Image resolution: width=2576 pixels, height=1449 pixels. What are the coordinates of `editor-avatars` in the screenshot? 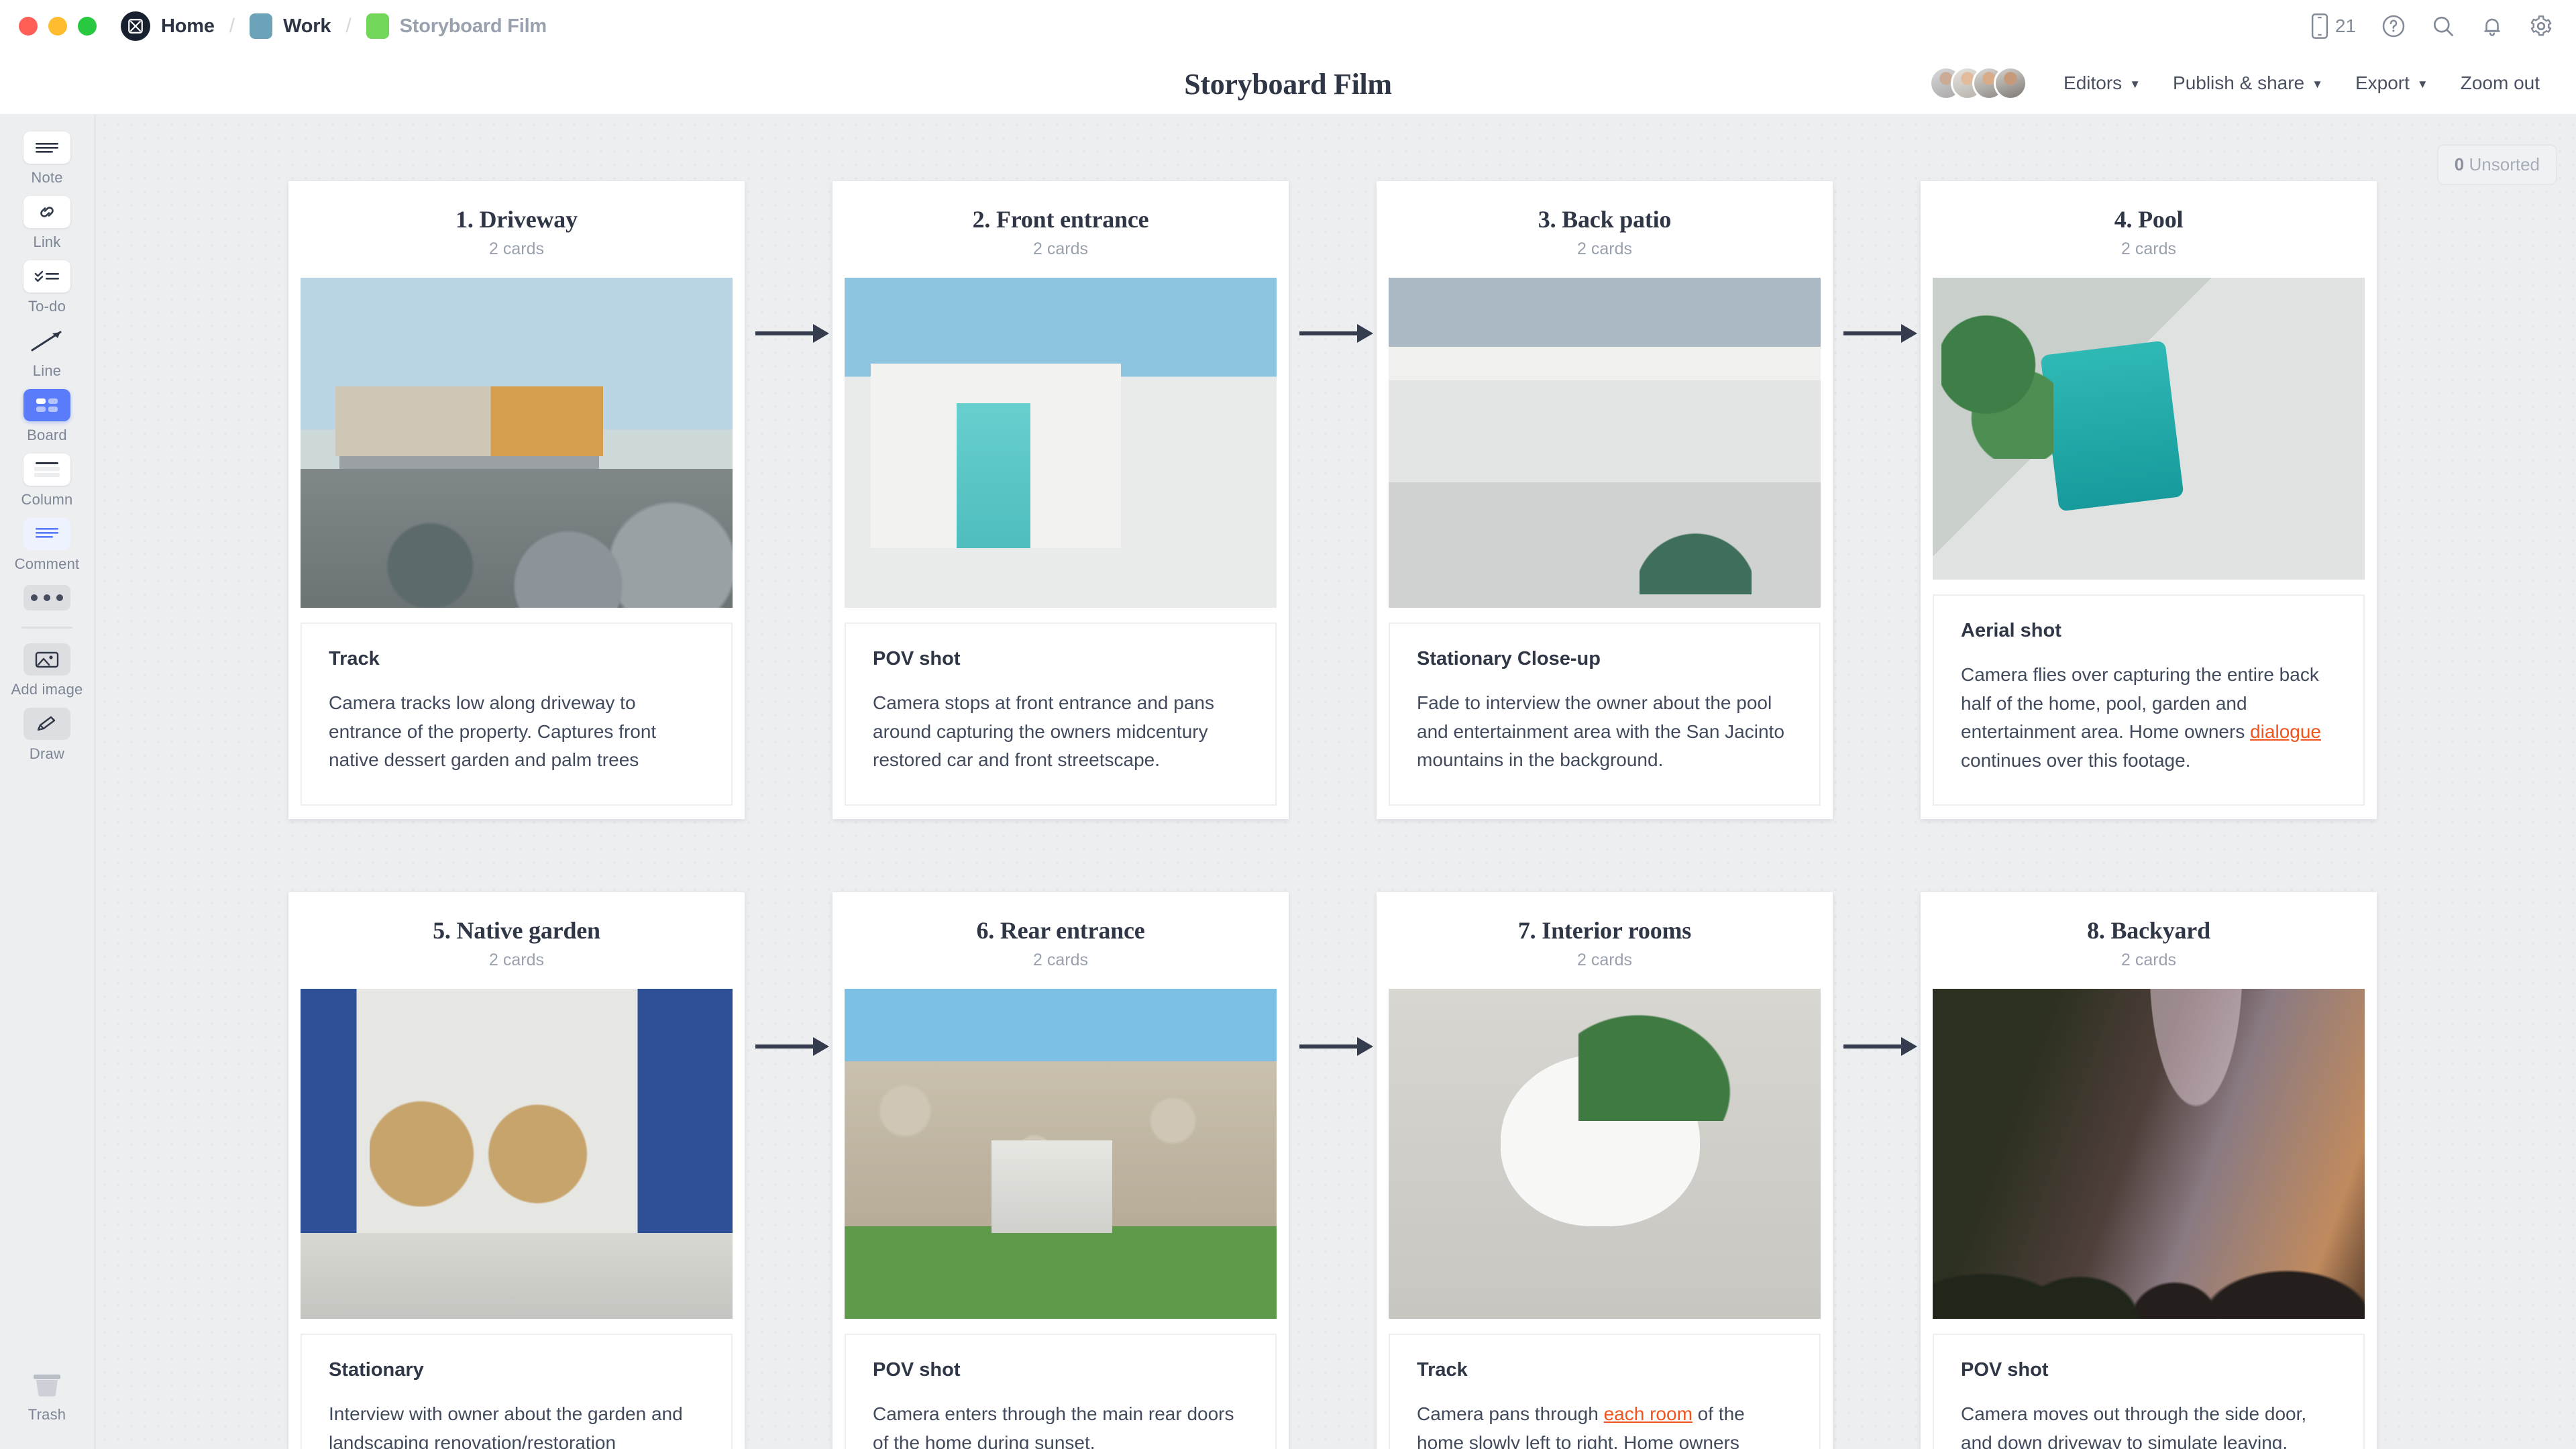 It's located at (1978, 83).